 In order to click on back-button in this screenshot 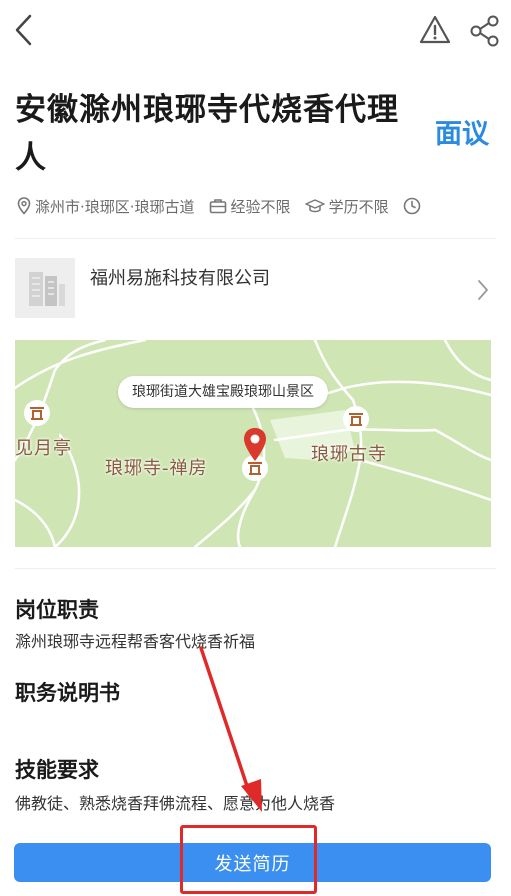, I will do `click(25, 30)`.